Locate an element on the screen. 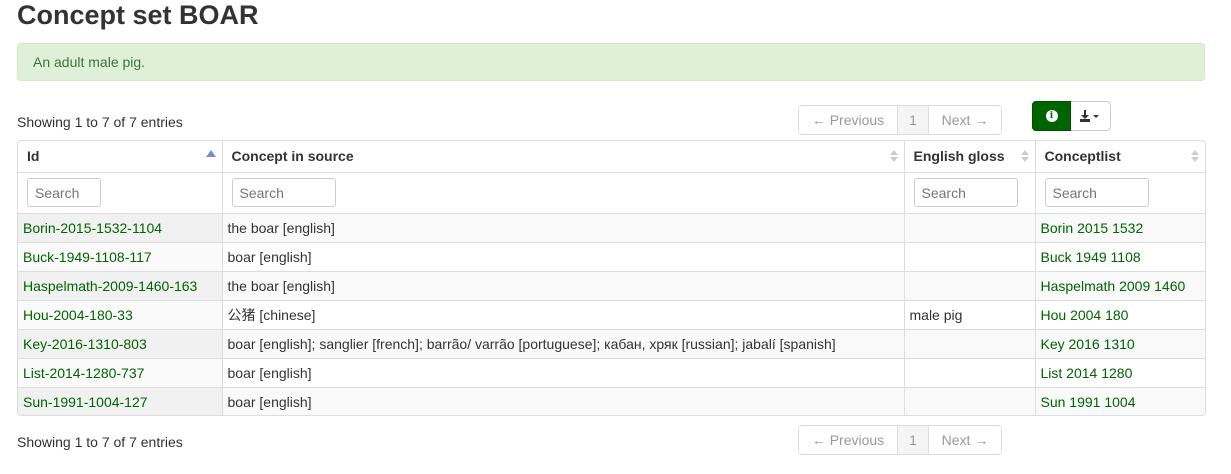  table-info-top: Showing 1 to 7 of 7 entries is located at coordinates (100, 122).